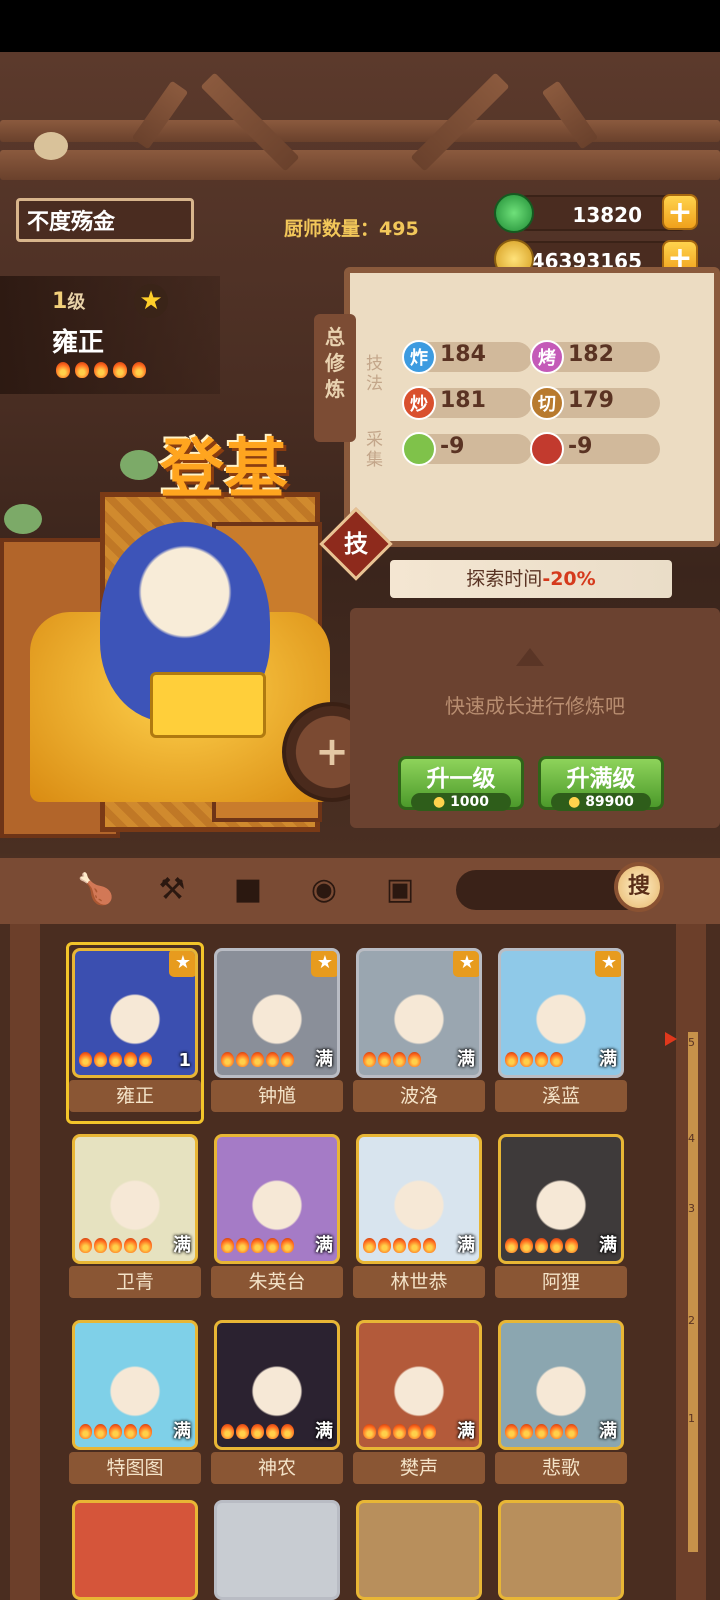 This screenshot has height=1600, width=720. What do you see at coordinates (580, 446) in the screenshot?
I see `gather-value: -9` at bounding box center [580, 446].